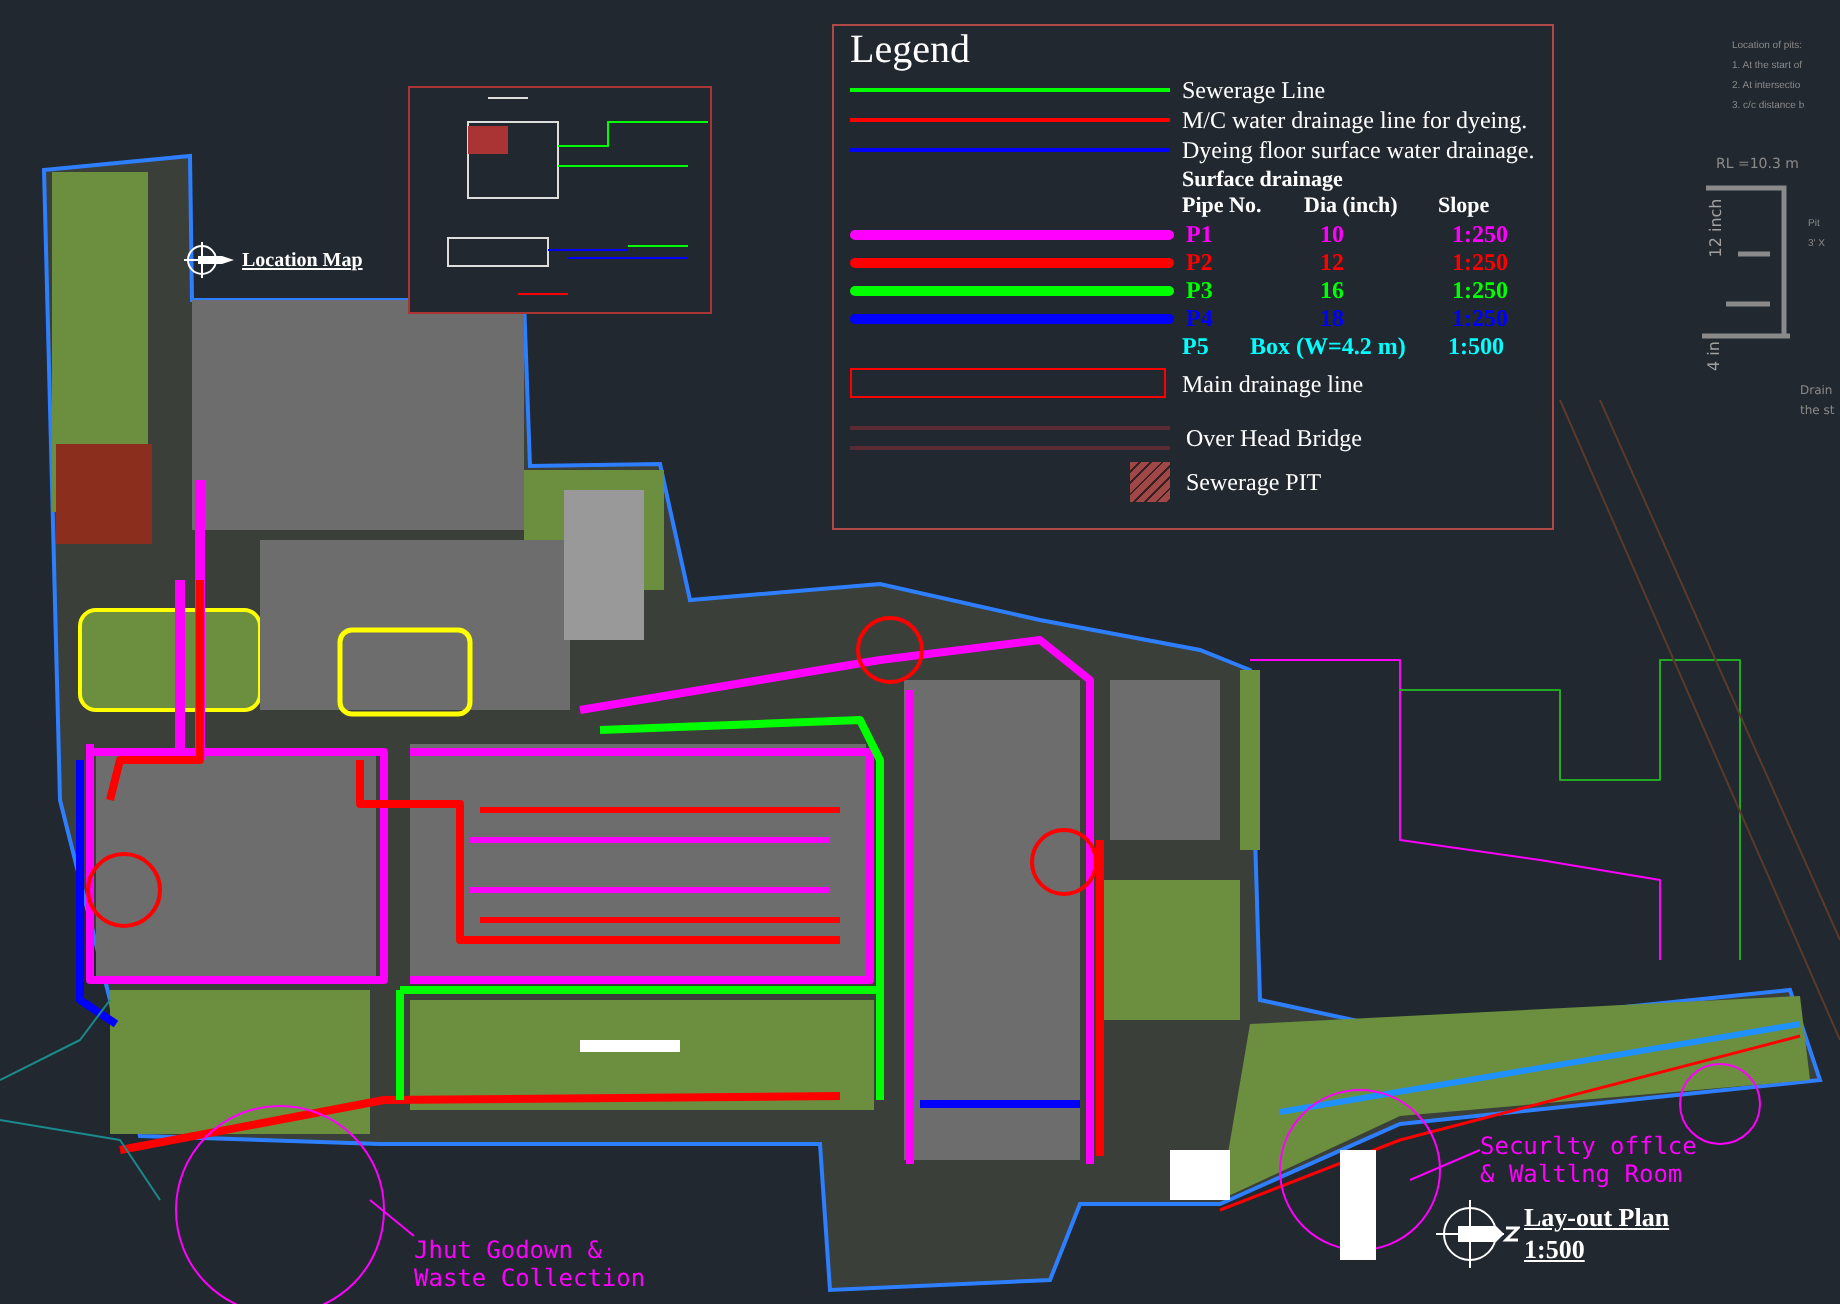 The width and height of the screenshot is (1840, 1304). What do you see at coordinates (1597, 1218) in the screenshot?
I see `plan-title: Lay-out Plan` at bounding box center [1597, 1218].